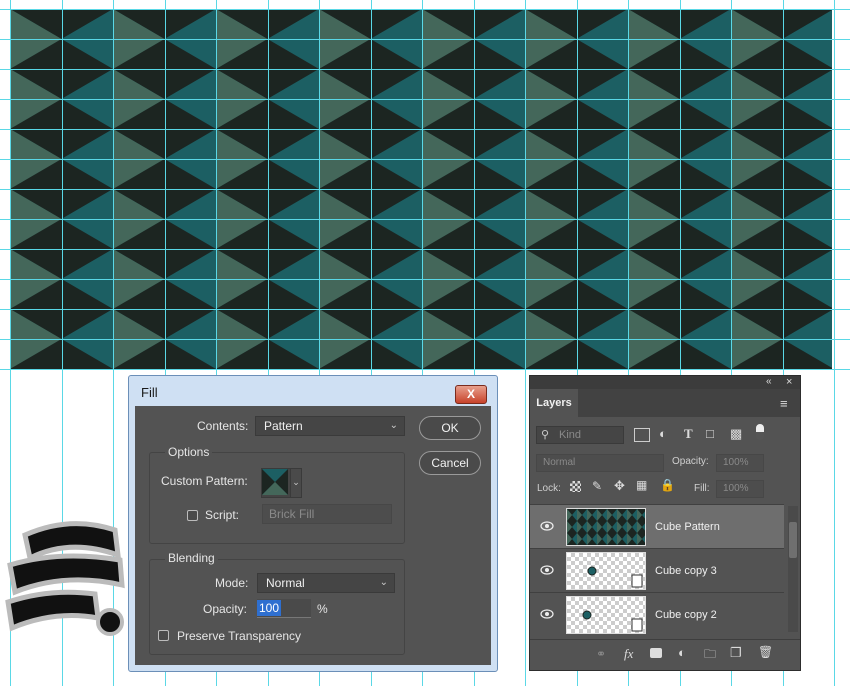  What do you see at coordinates (642, 435) in the screenshot?
I see `image-filter-icon` at bounding box center [642, 435].